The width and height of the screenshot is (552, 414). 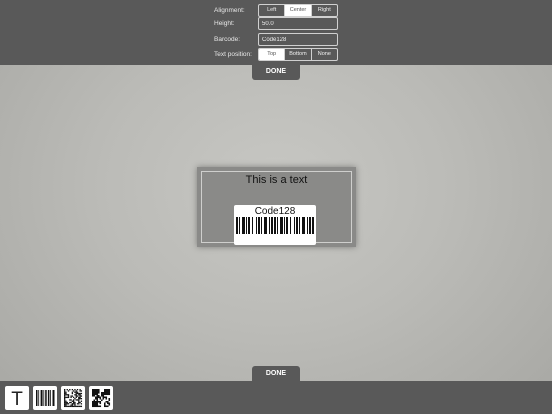 I want to click on barcode-field, so click(x=298, y=39).